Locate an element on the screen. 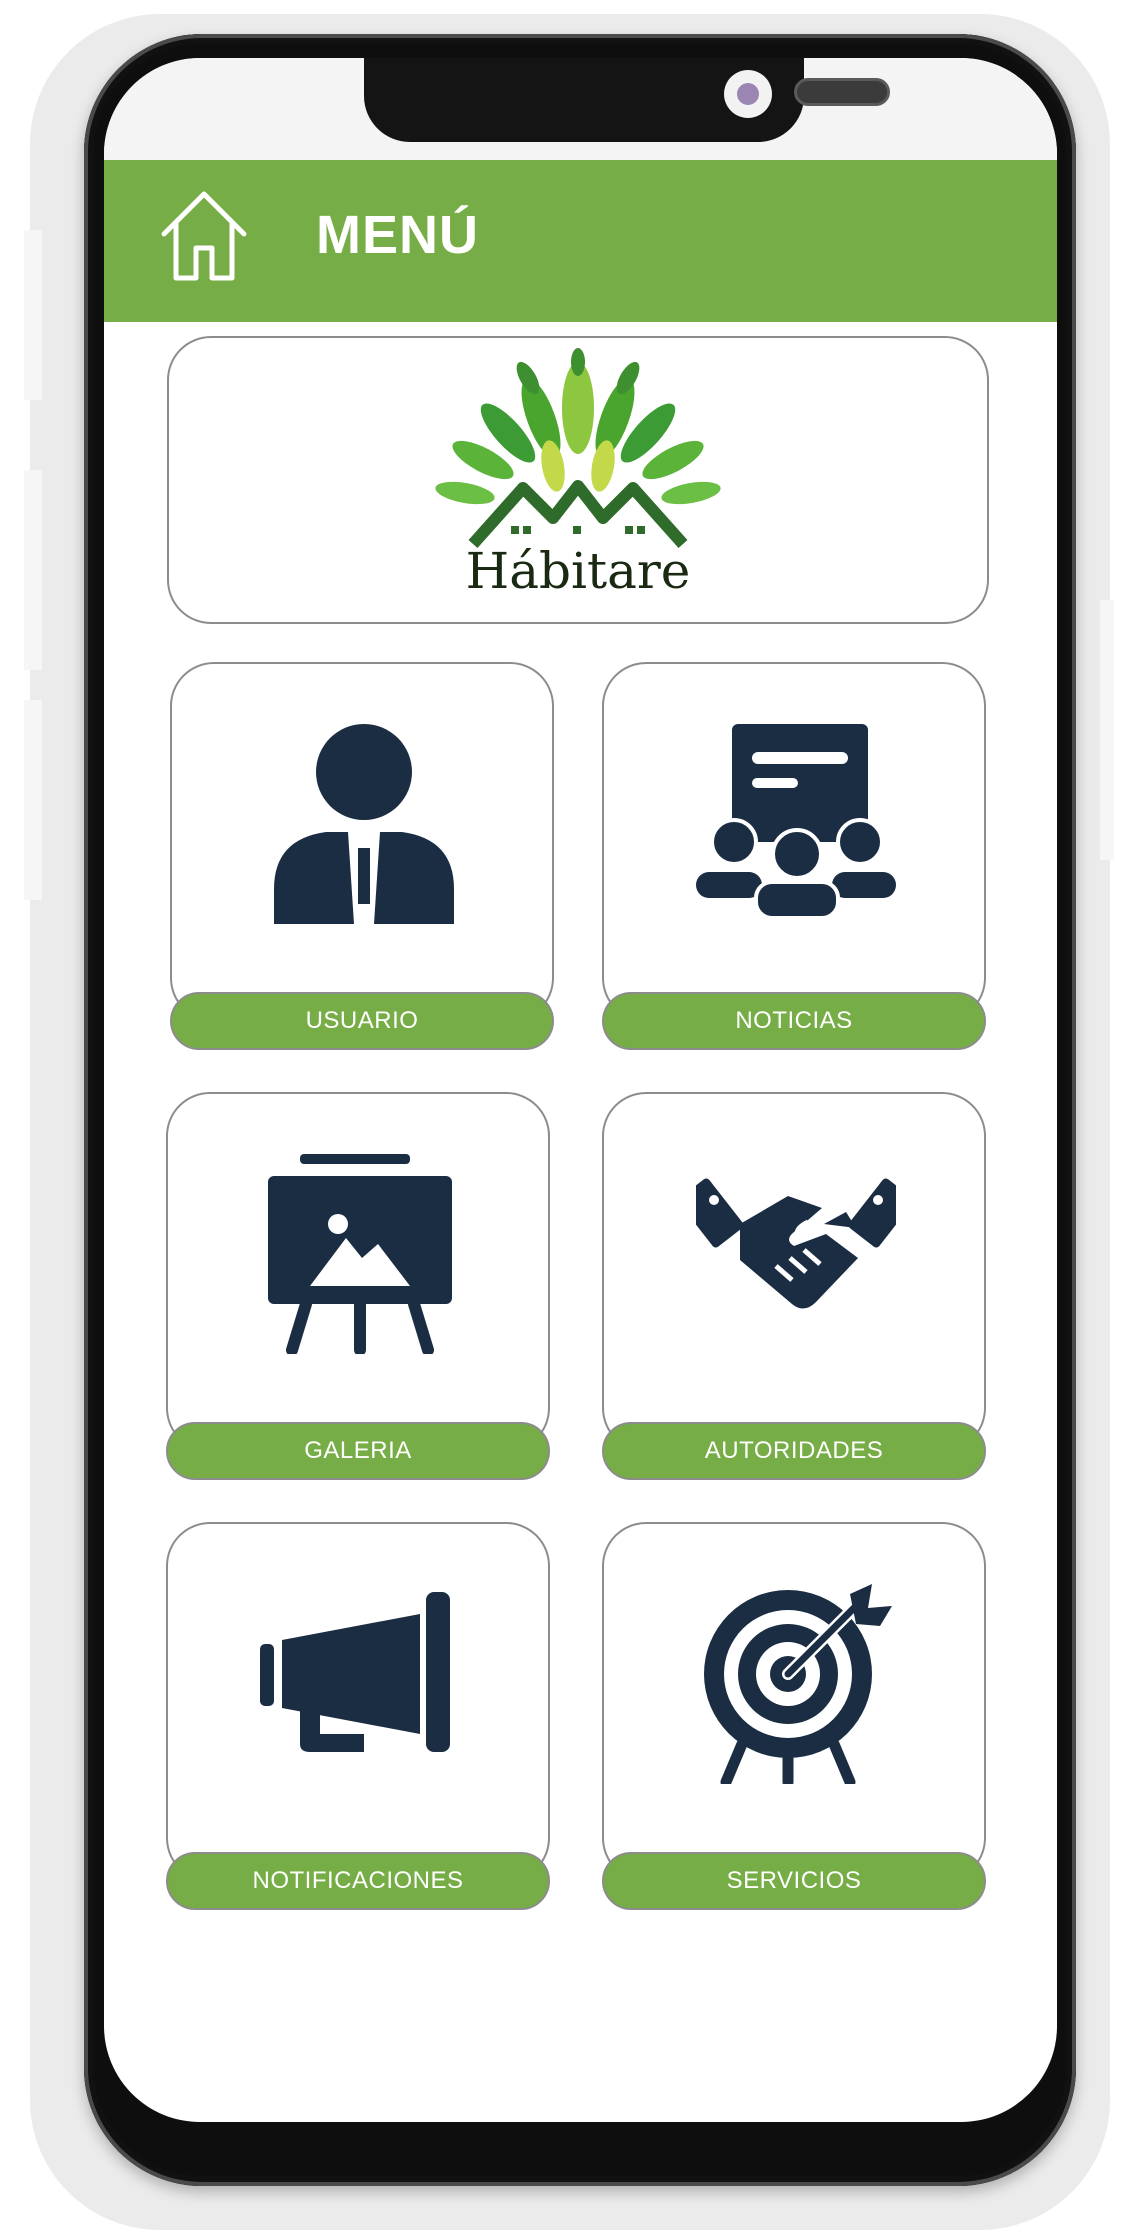 Image resolution: width=1123 pixels, height=2230 pixels. app-header: MENÚ is located at coordinates (580, 241).